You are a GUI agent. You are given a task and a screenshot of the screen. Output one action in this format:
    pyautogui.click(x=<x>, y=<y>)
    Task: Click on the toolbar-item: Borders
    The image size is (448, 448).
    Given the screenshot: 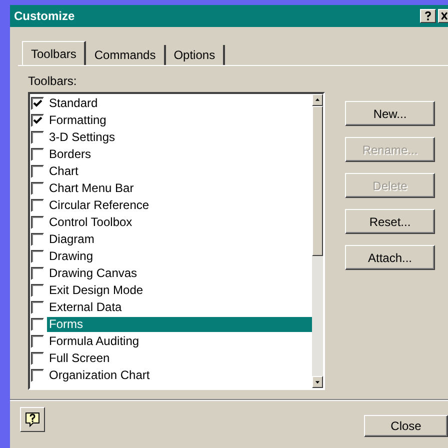 What is the action you would take?
    pyautogui.click(x=179, y=154)
    